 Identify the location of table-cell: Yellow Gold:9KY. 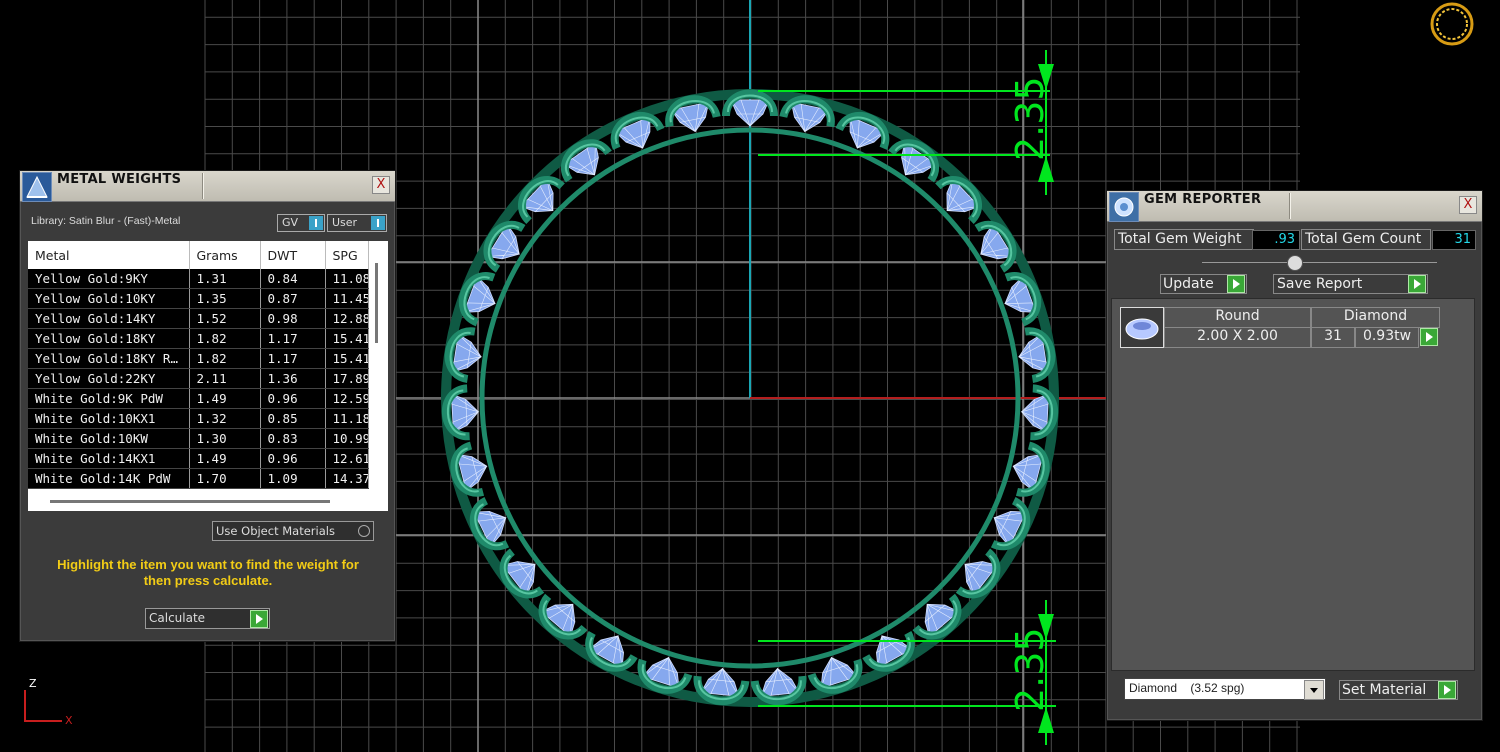
(109, 279).